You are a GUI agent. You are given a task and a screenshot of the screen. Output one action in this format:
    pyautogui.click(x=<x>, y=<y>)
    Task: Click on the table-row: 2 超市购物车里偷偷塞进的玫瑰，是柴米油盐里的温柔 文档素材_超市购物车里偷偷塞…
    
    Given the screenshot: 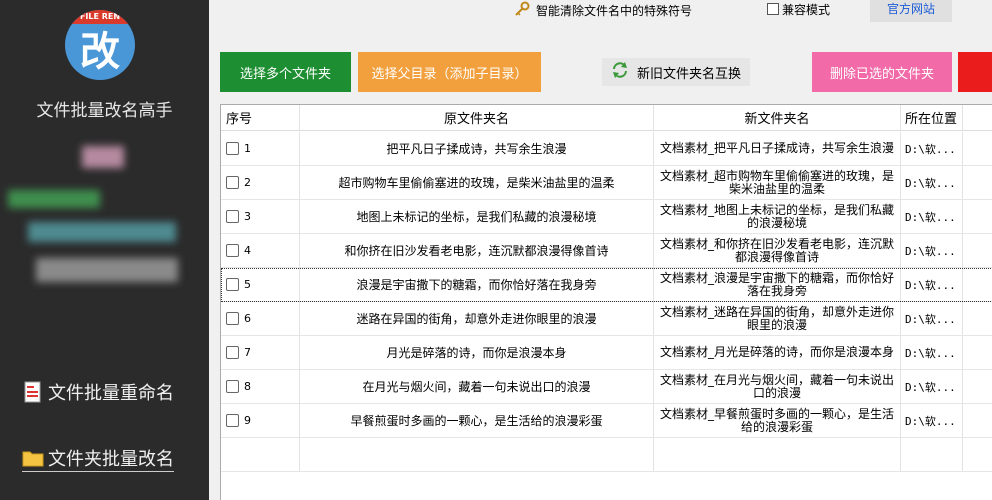 What is the action you would take?
    pyautogui.click(x=606, y=183)
    